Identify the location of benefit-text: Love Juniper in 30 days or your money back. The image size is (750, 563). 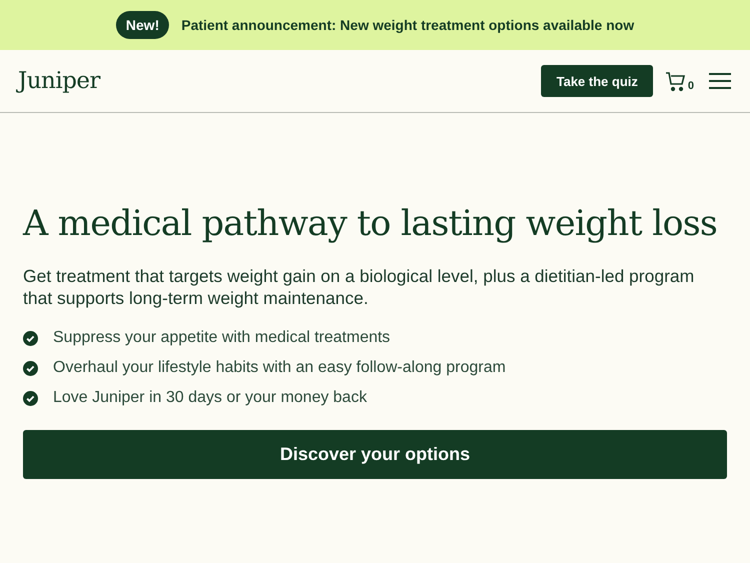
(210, 398).